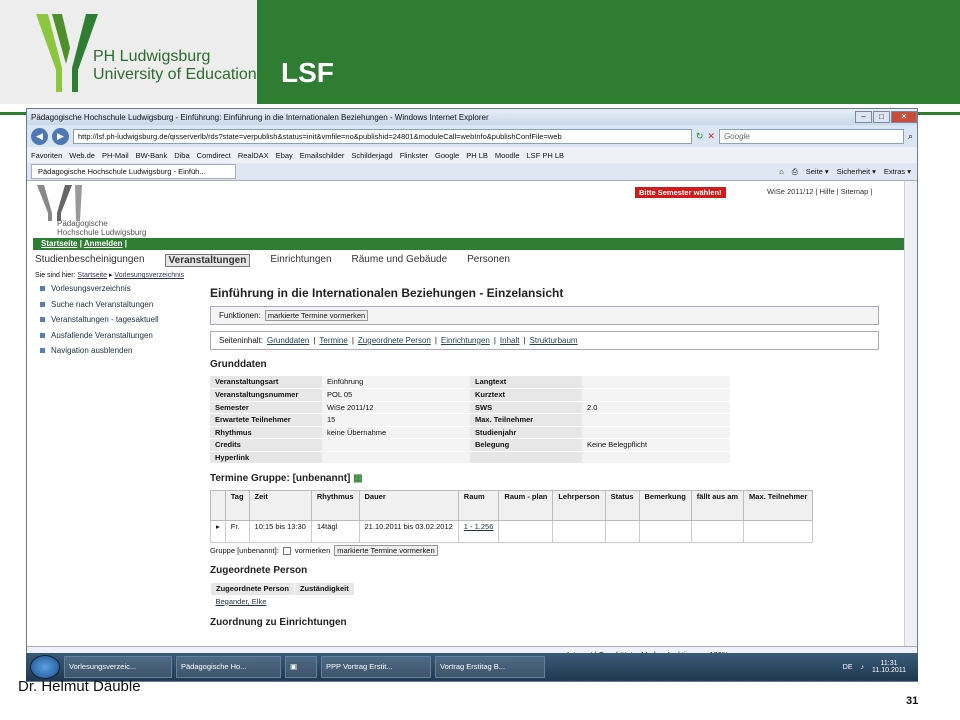  Describe the element at coordinates (795, 172) in the screenshot. I see `print-icon: ⎙` at that location.